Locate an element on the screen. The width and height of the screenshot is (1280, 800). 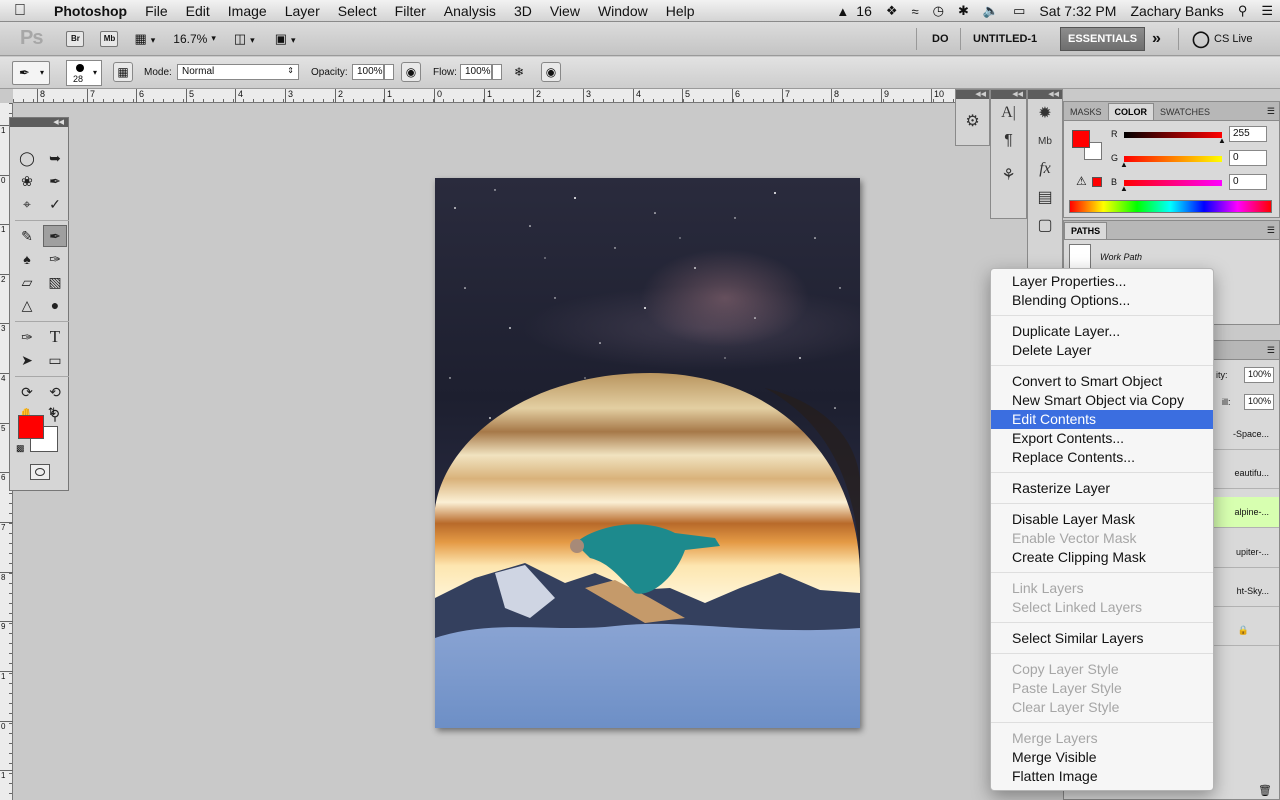
screen-mode-icon: ▣ ▾ is located at coordinates (285, 39).